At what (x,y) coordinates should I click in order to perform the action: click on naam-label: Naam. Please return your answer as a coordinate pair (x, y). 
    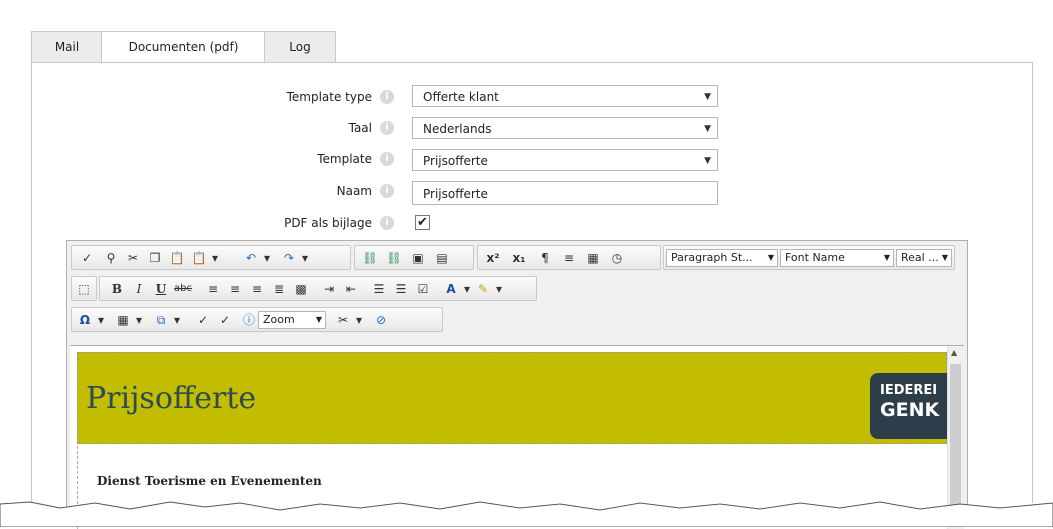
    Looking at the image, I should click on (354, 191).